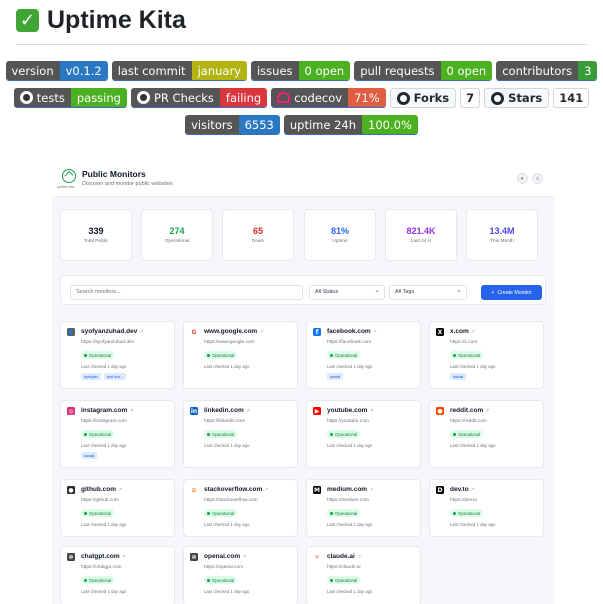  I want to click on monitor-name-link: reddit.com ↗, so click(469, 410).